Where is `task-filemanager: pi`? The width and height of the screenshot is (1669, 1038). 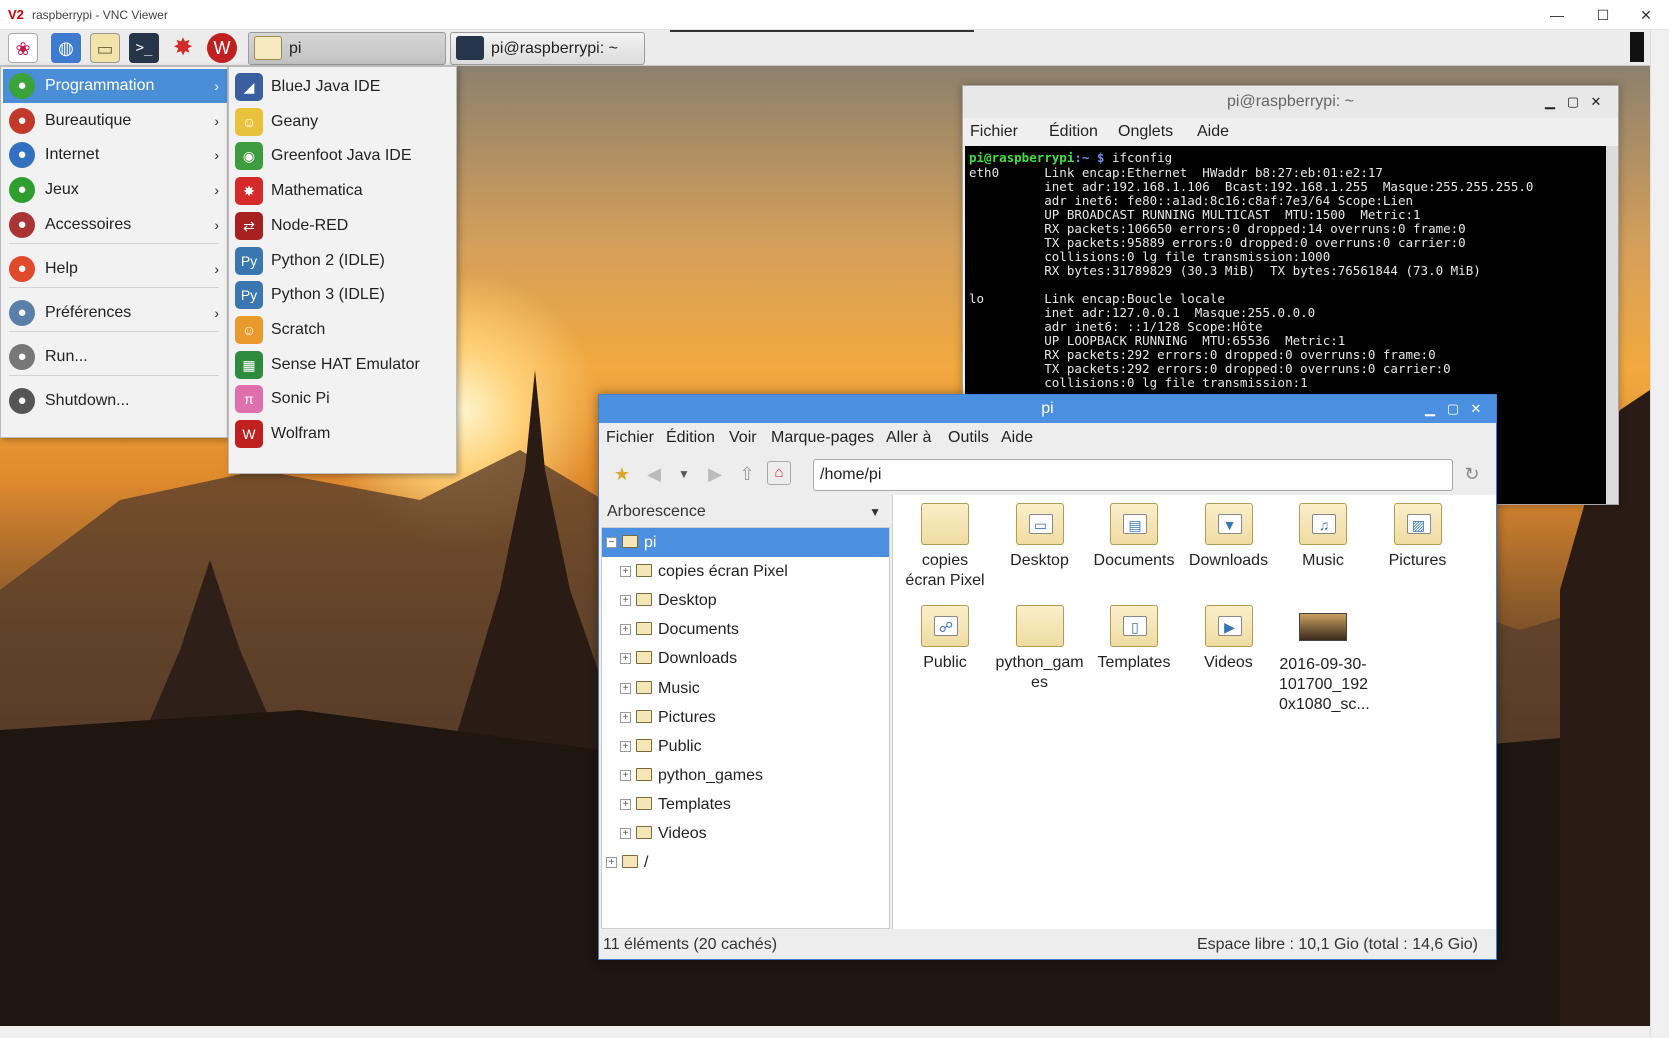 task-filemanager: pi is located at coordinates (347, 48).